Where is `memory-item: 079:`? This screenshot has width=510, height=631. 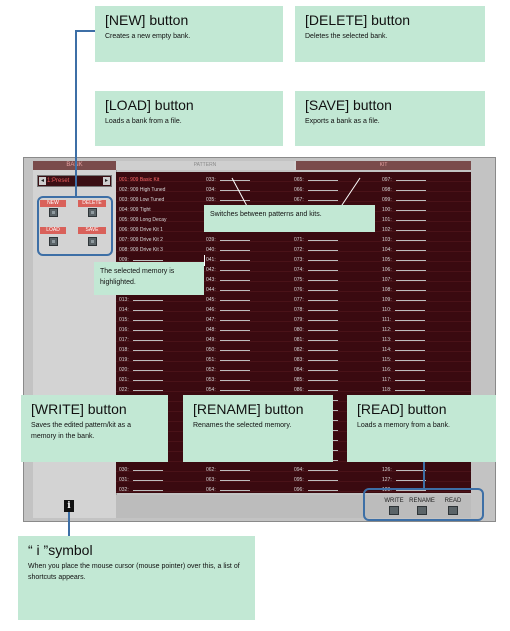
memory-item: 079: is located at coordinates (337, 320).